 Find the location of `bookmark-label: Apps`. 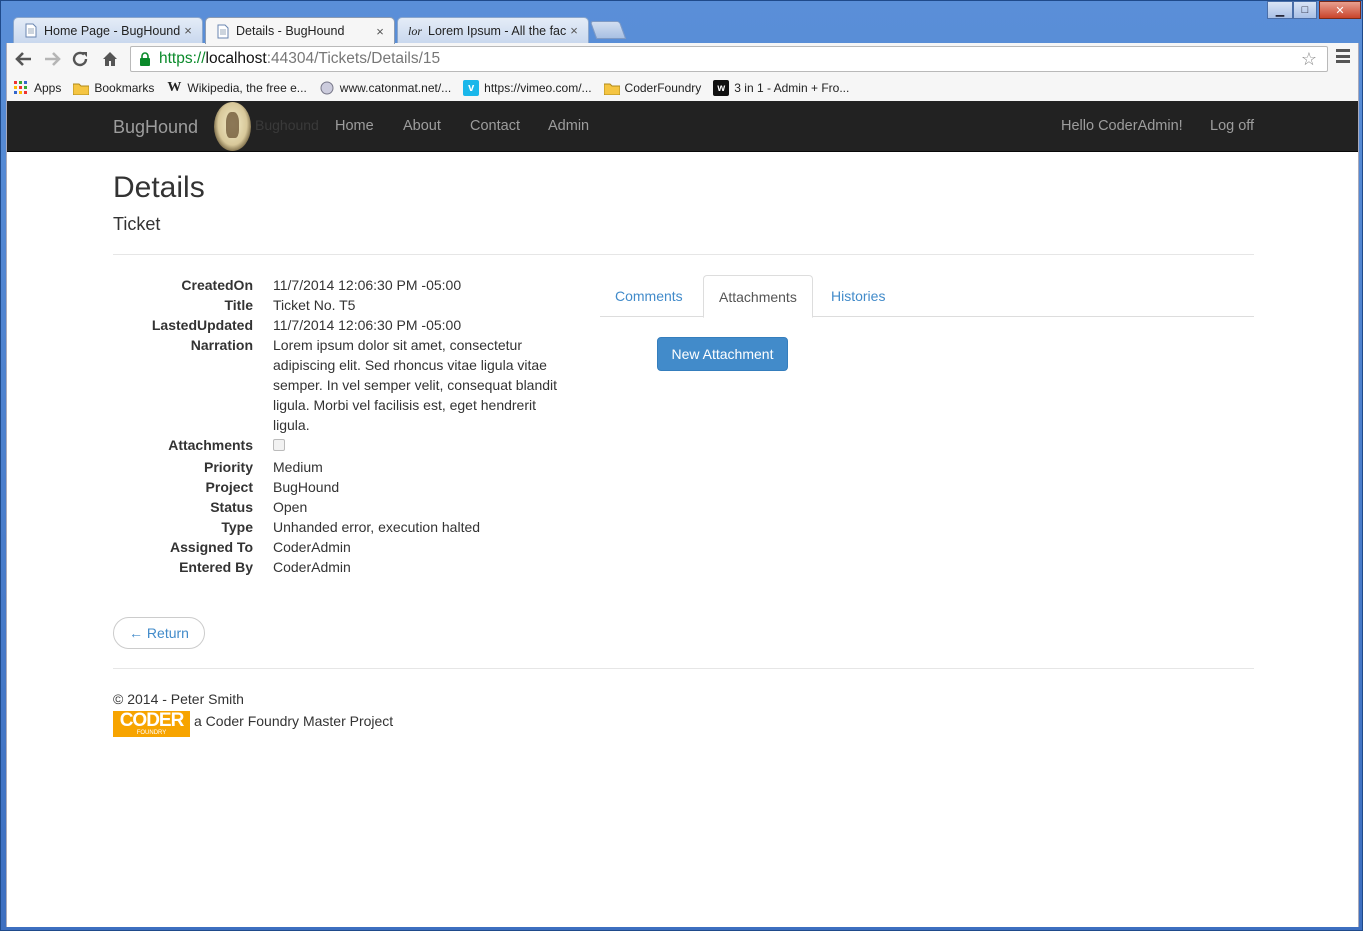

bookmark-label: Apps is located at coordinates (48, 88).